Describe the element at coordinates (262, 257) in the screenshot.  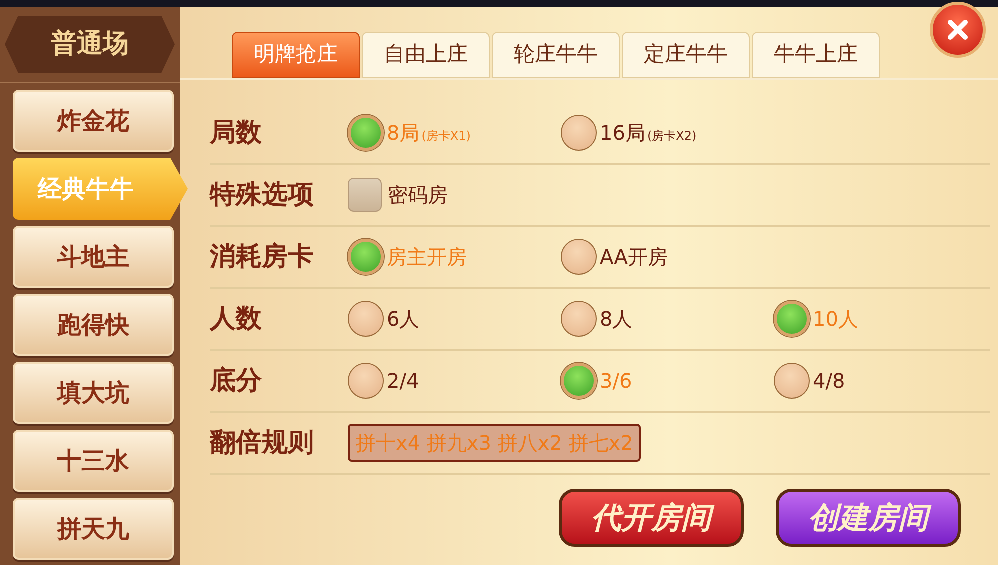
I see `row-label: 消耗房卡` at that location.